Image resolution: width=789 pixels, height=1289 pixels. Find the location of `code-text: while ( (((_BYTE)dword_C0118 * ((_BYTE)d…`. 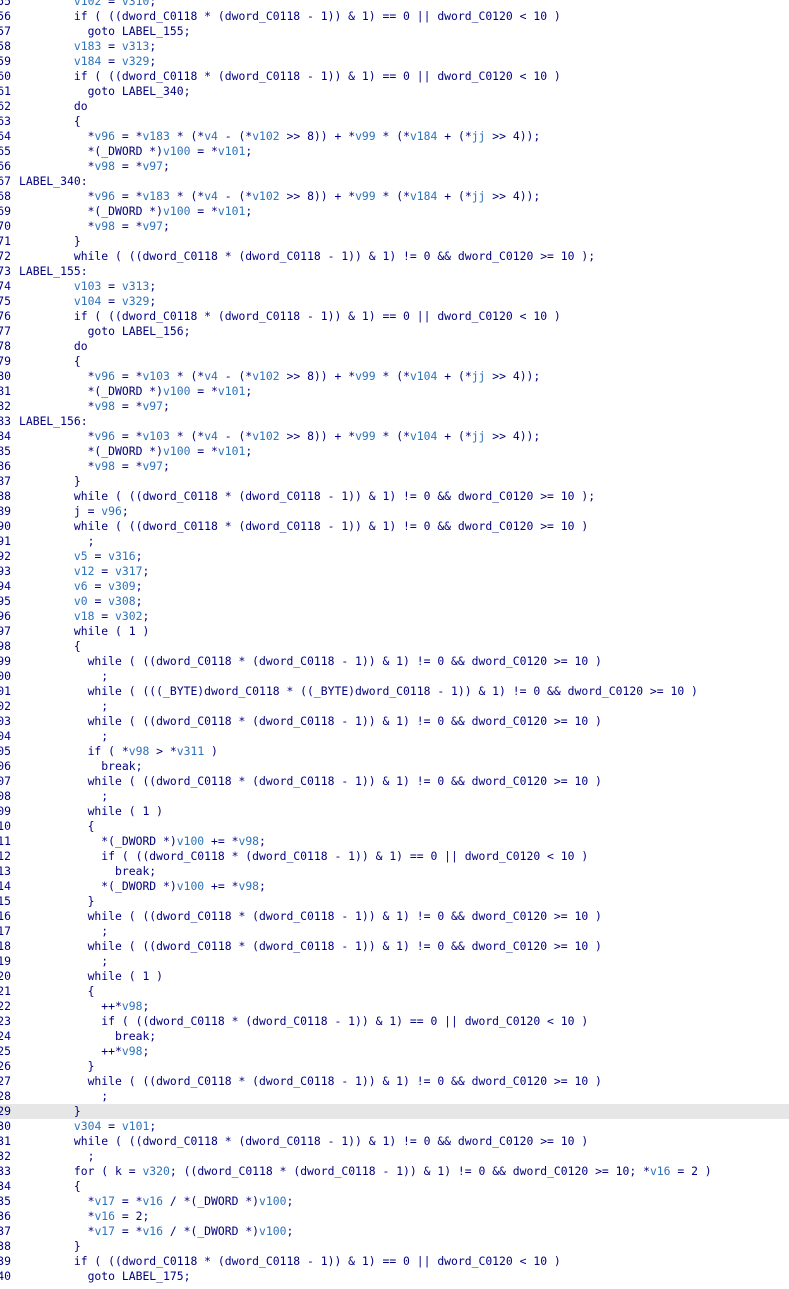

code-text: while ( (((_BYTE)dword_C0118 * ((_BYTE)d… is located at coordinates (358, 691).